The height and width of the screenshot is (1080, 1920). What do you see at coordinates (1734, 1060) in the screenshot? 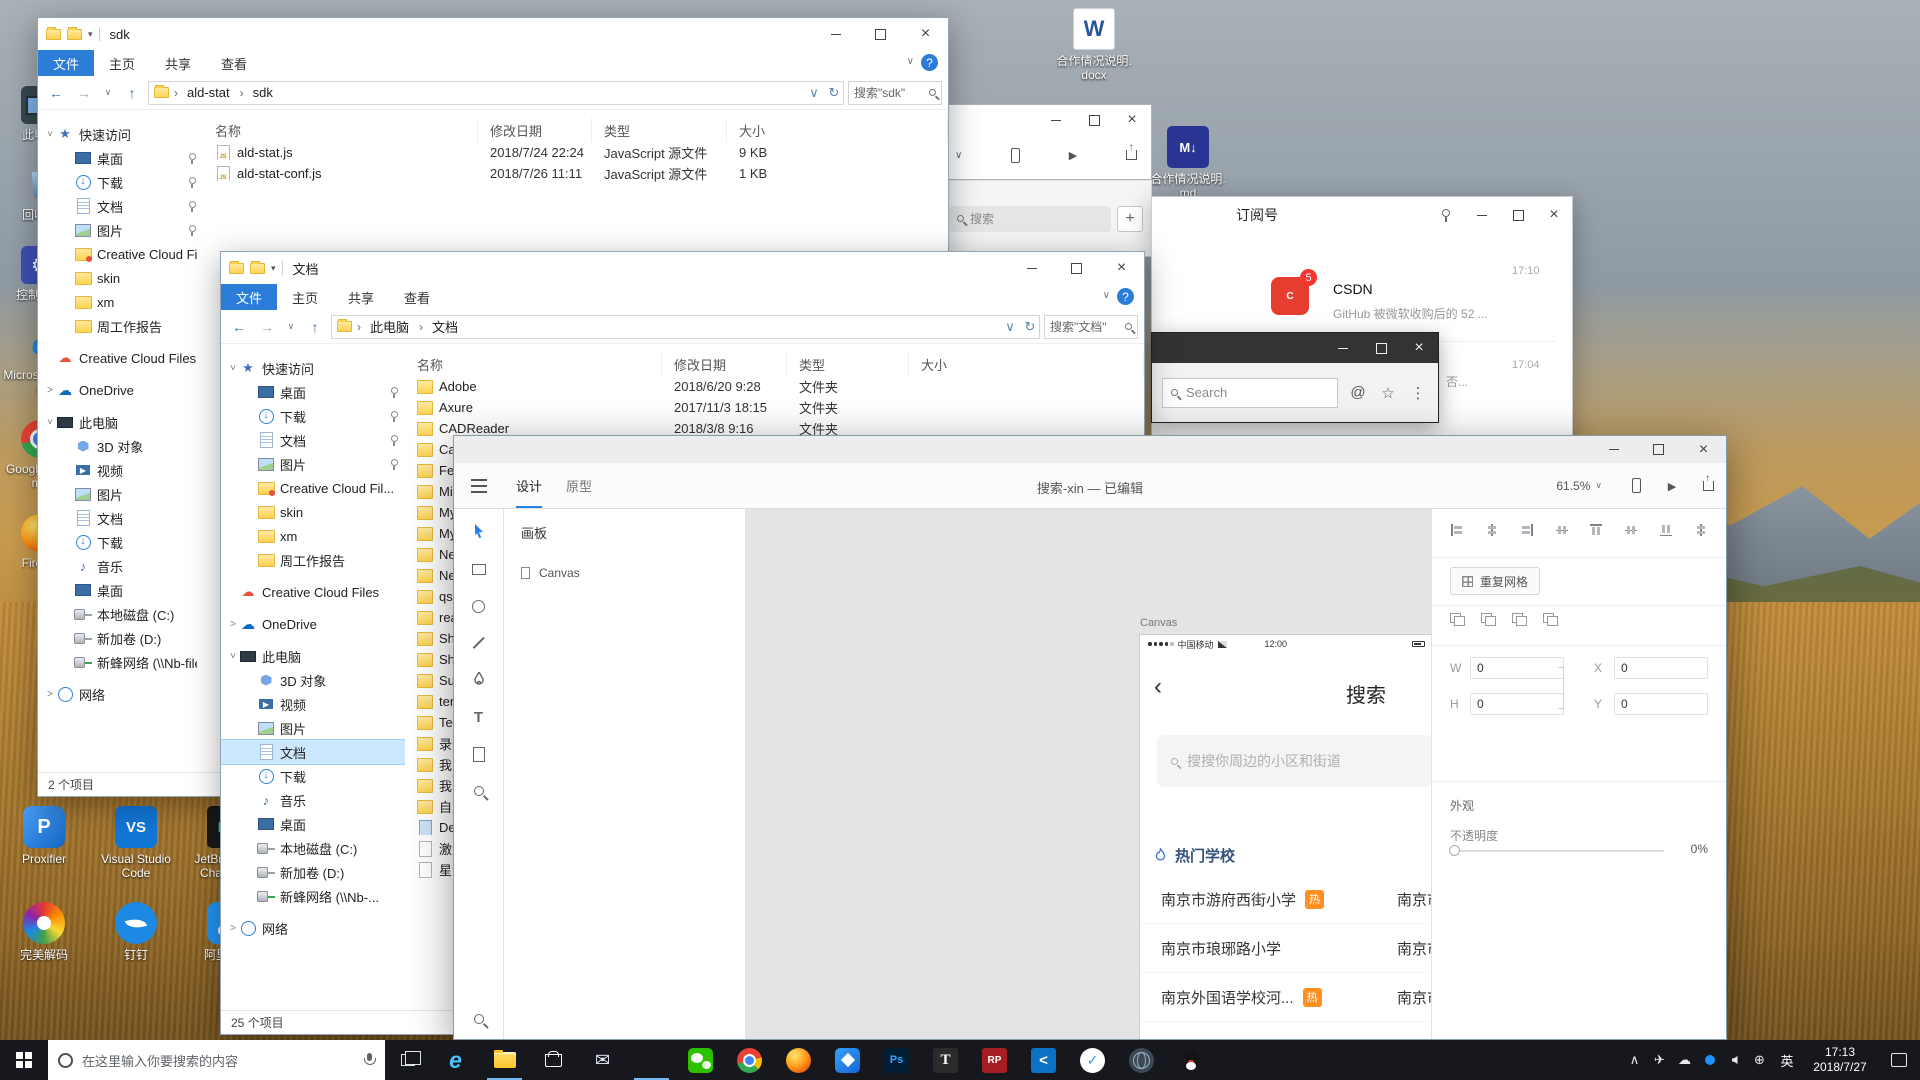
I see `volume-icon` at bounding box center [1734, 1060].